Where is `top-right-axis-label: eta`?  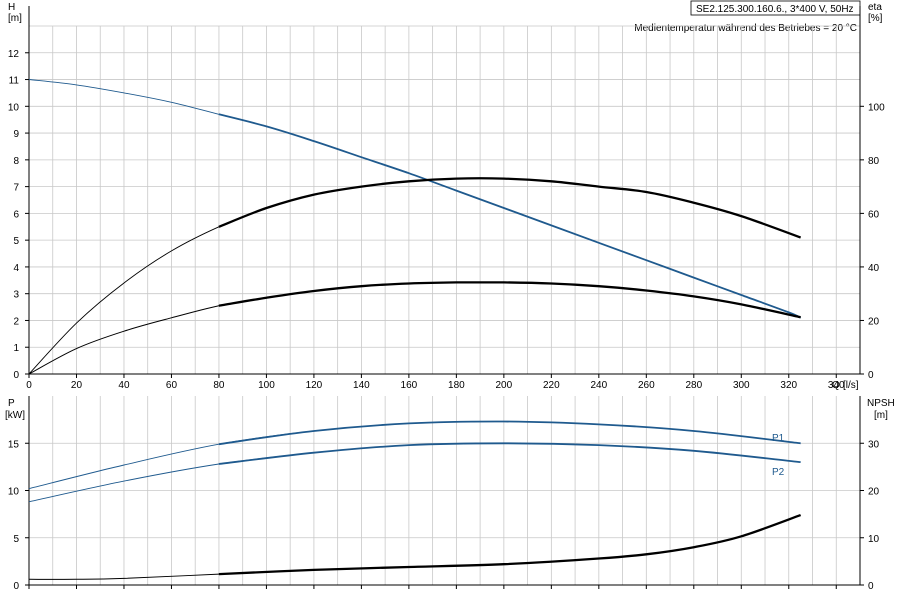
top-right-axis-label: eta is located at coordinates (875, 7).